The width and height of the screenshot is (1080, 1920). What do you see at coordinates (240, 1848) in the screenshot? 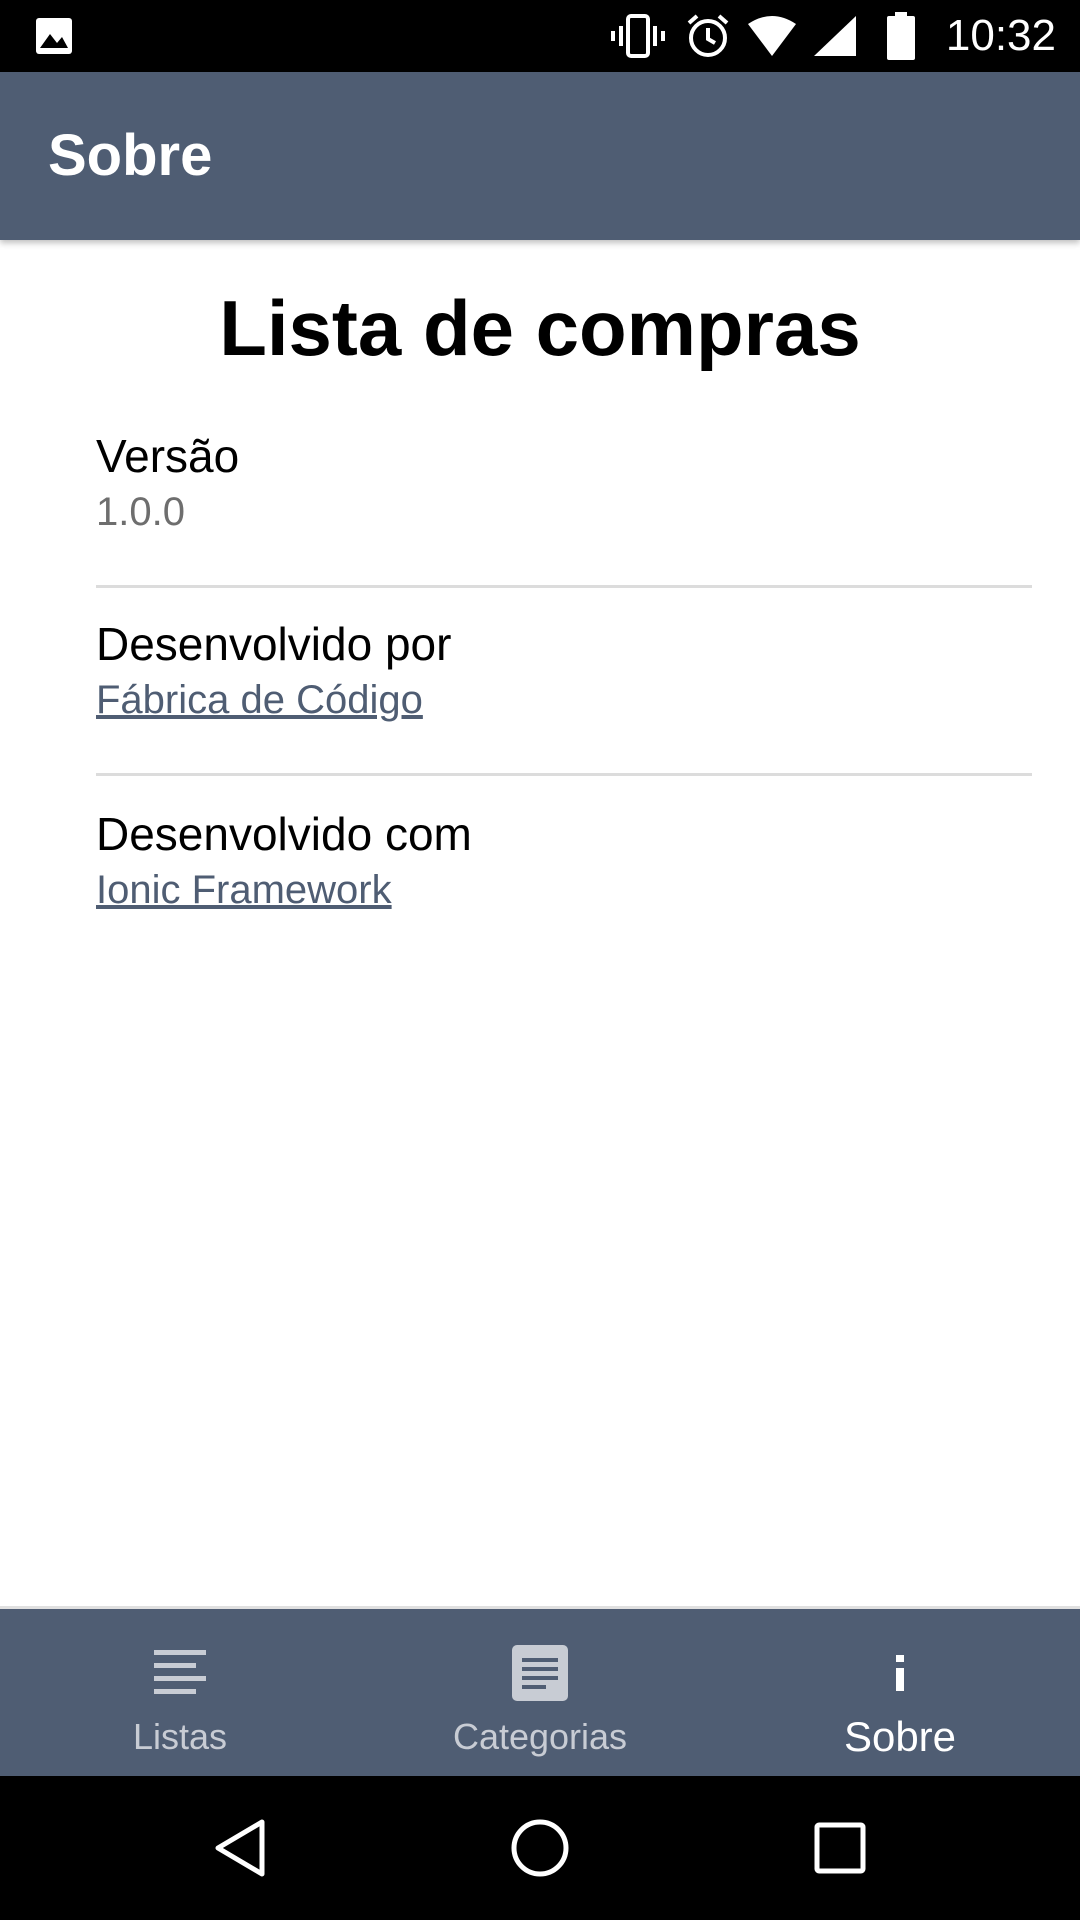
I see `back-icon` at bounding box center [240, 1848].